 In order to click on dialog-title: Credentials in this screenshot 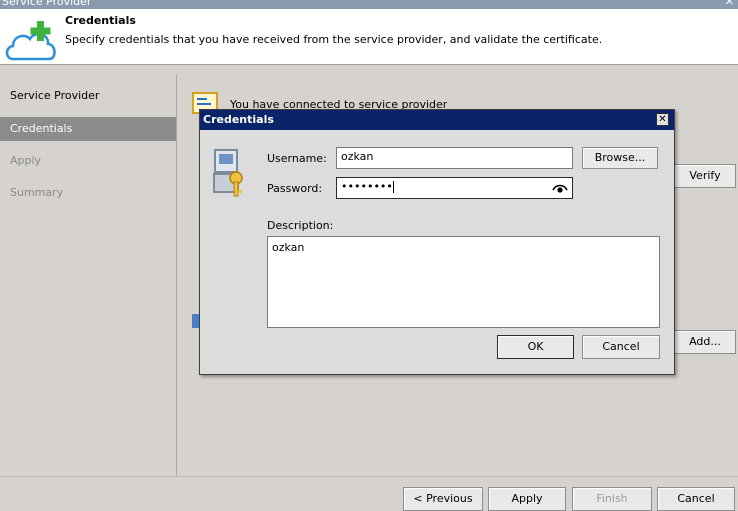, I will do `click(238, 119)`.